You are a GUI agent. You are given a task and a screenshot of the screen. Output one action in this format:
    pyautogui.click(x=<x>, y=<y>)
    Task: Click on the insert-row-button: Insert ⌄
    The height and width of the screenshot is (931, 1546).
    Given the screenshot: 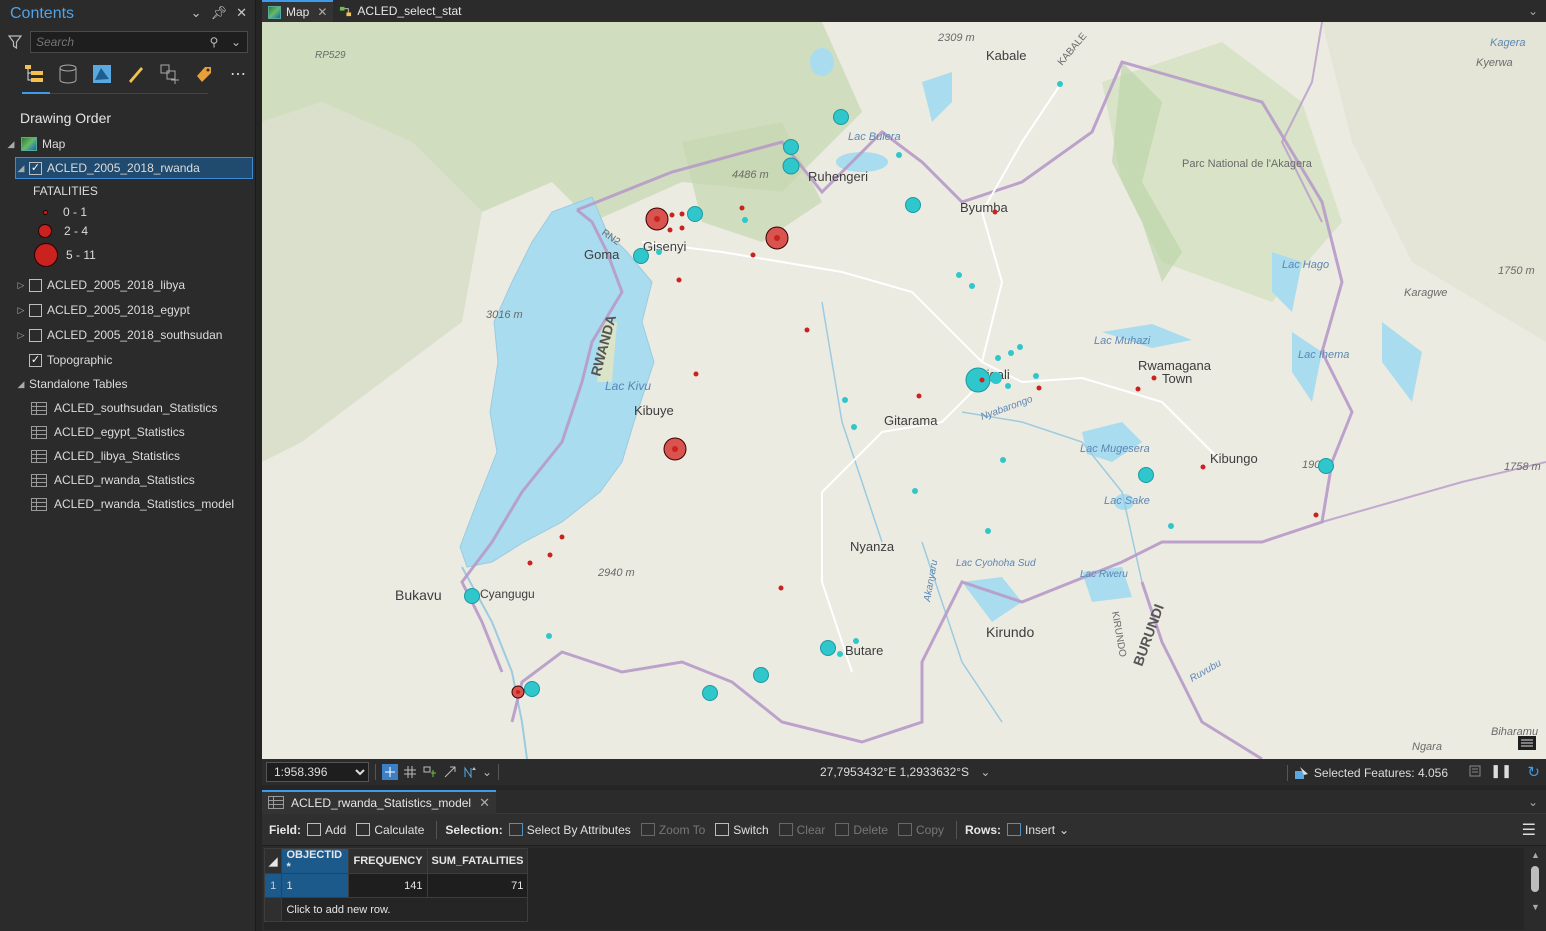 What is the action you would take?
    pyautogui.click(x=1038, y=830)
    